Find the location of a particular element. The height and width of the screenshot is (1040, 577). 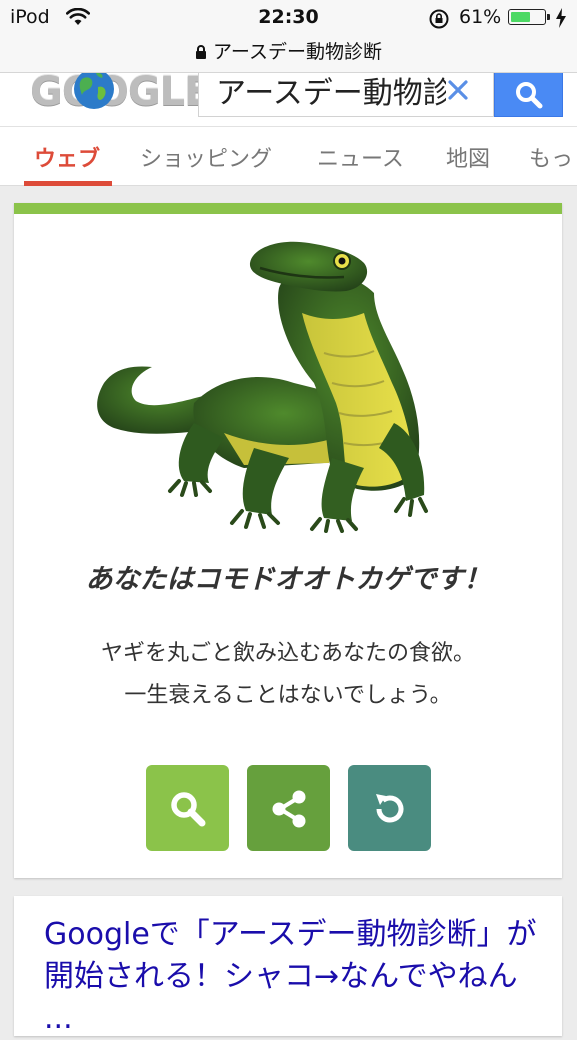

status-bar: iPod 22:30 61% アースデー動物診断 is located at coordinates (288, 36).